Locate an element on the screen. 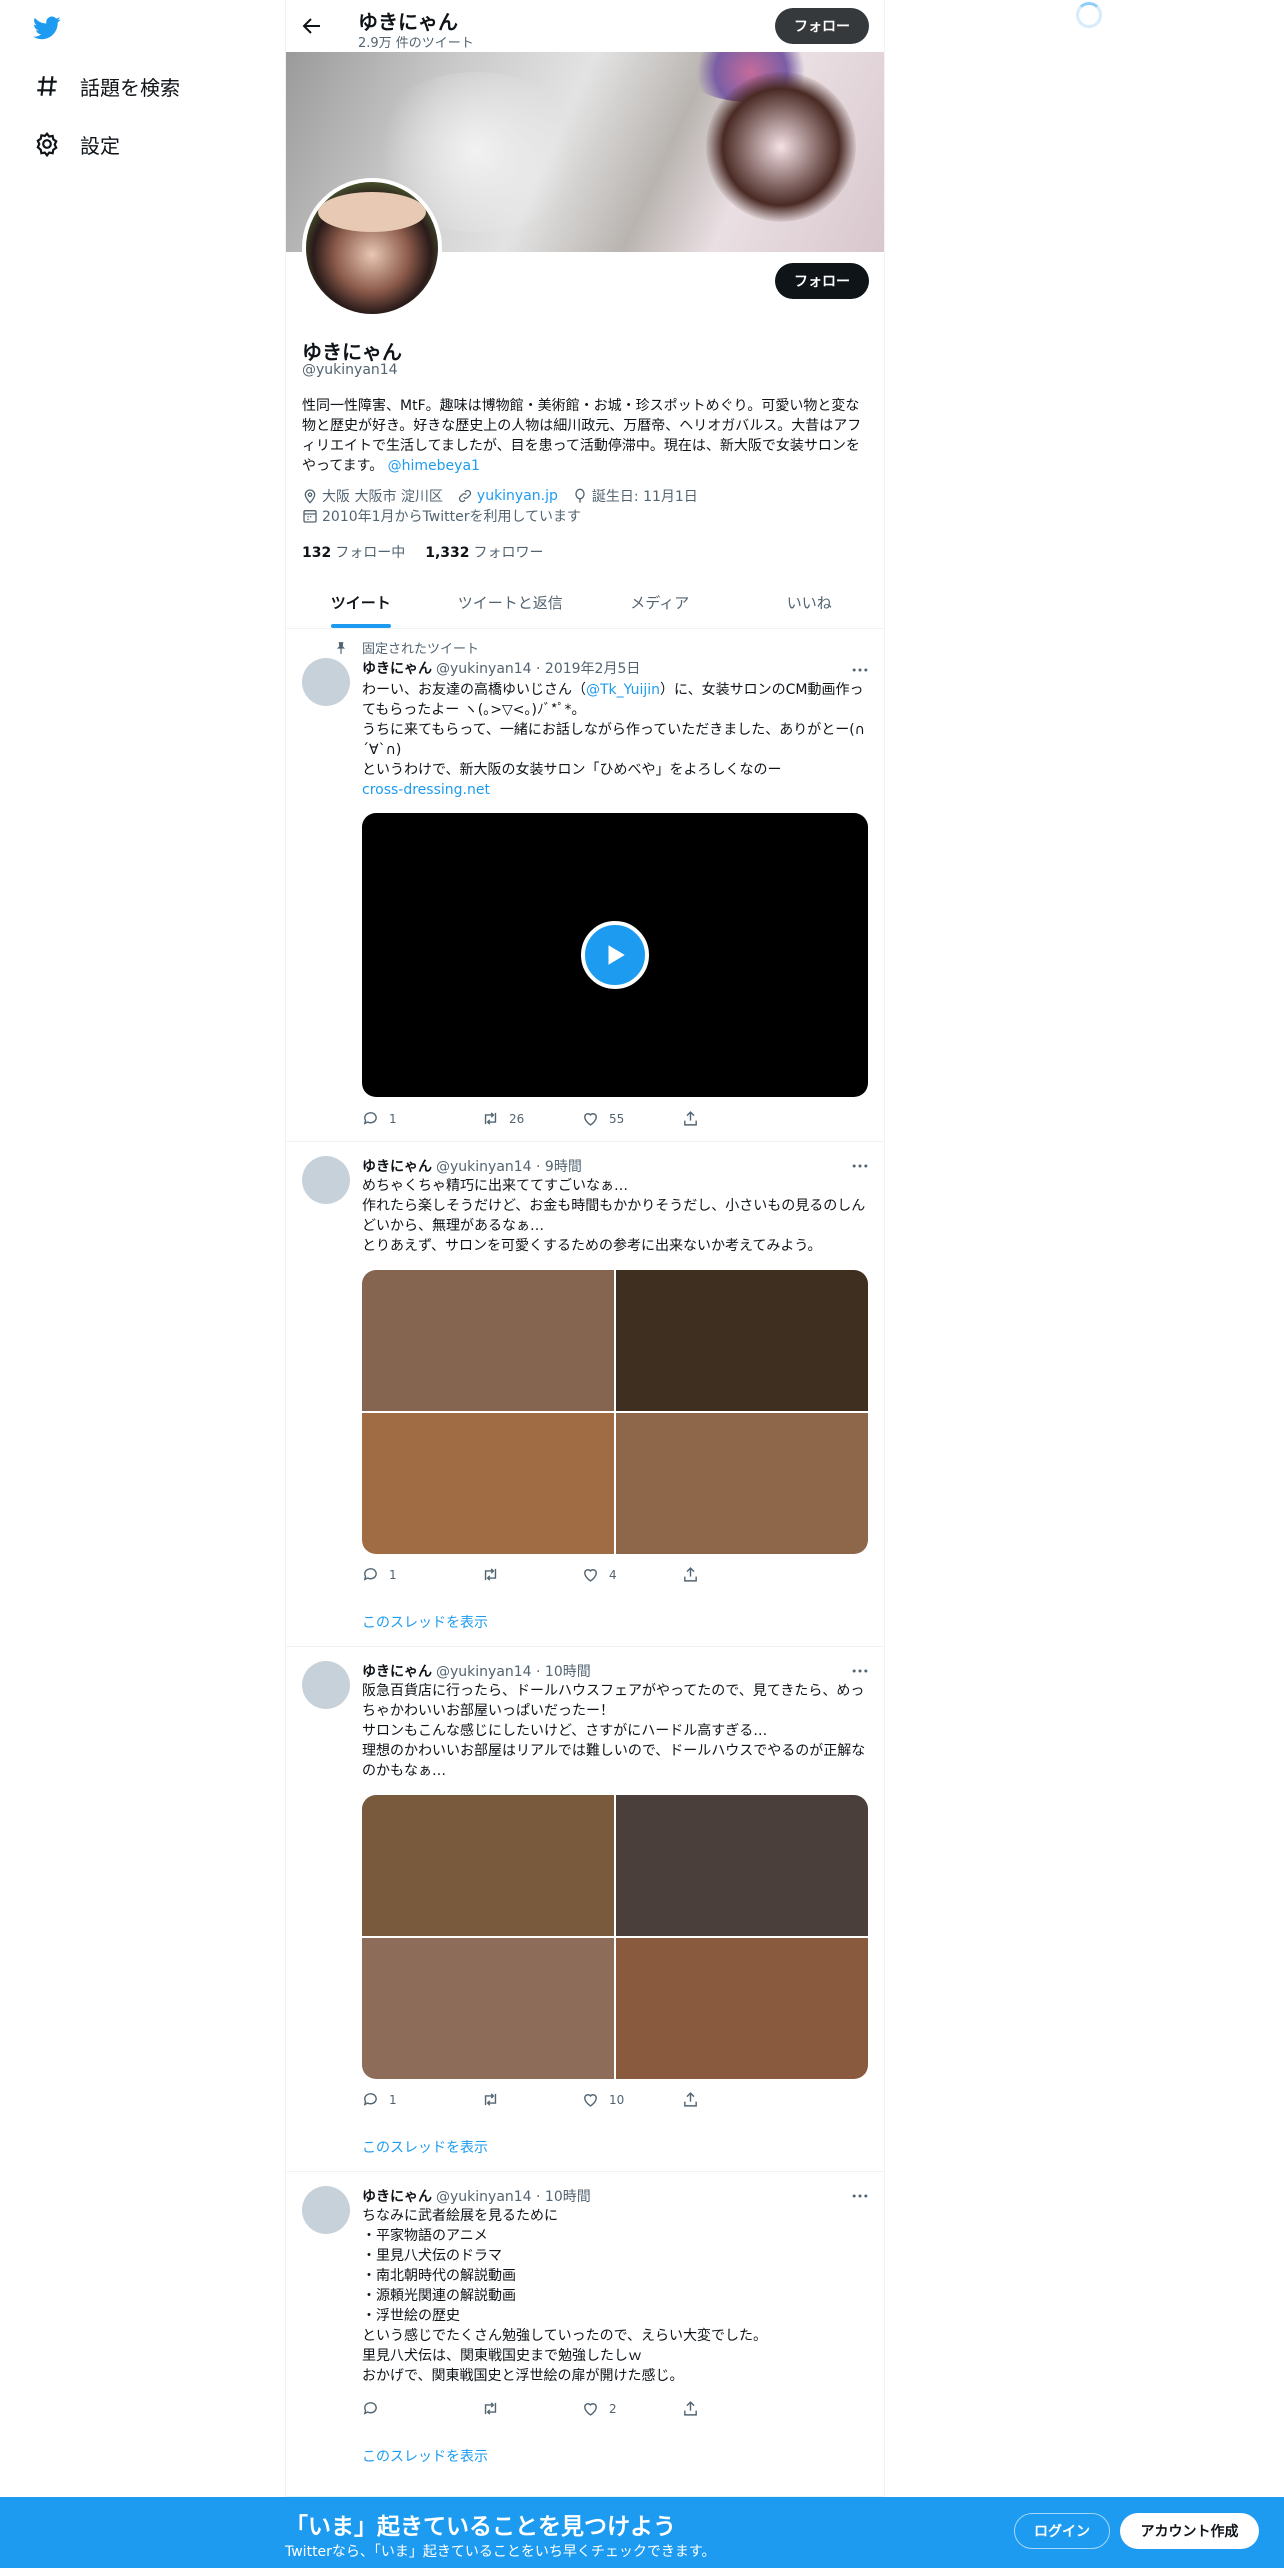 Image resolution: width=1284 pixels, height=2568 pixels. profile-website-link: yukinyan.jp is located at coordinates (517, 496).